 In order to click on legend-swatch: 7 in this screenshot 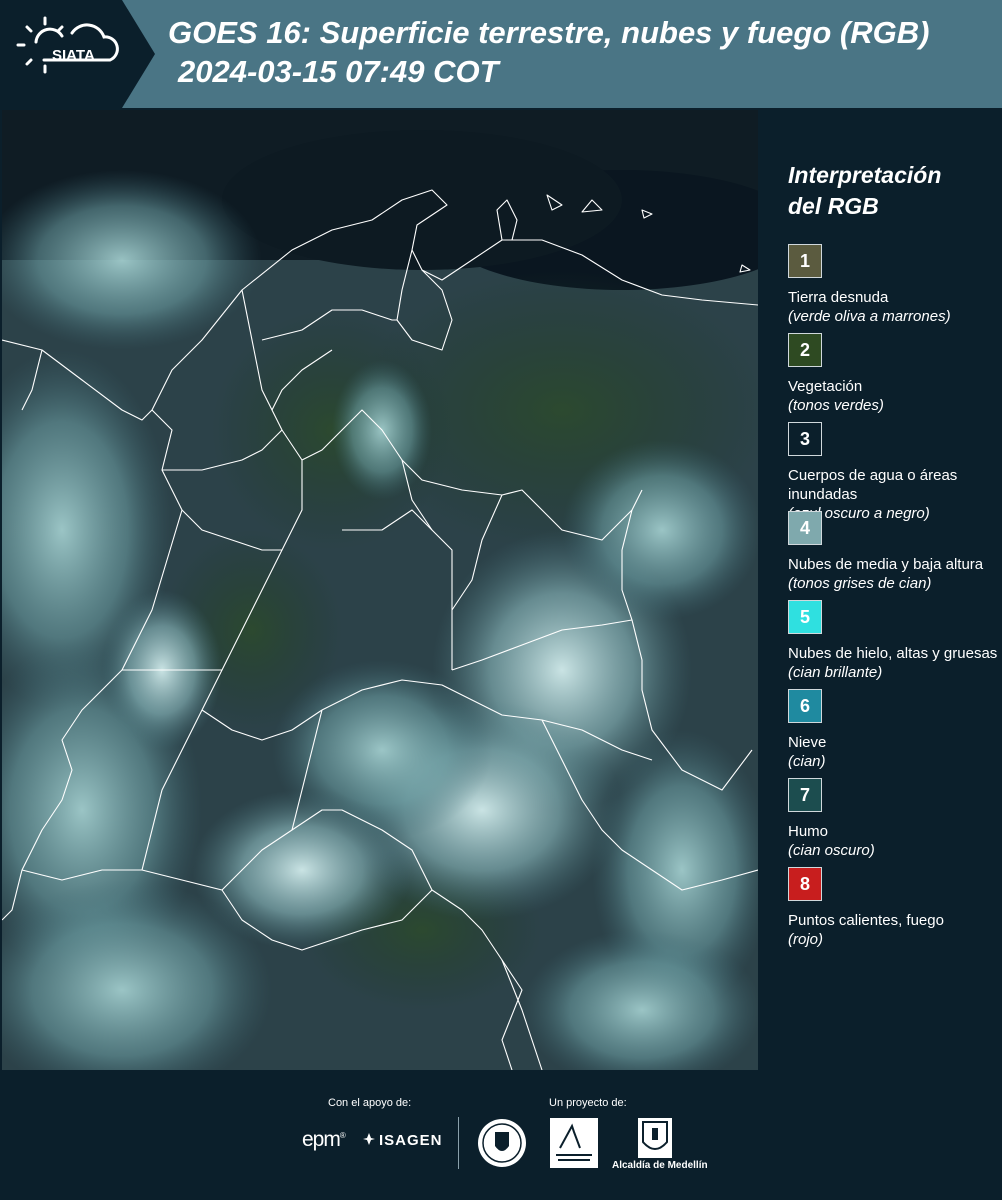, I will do `click(805, 795)`.